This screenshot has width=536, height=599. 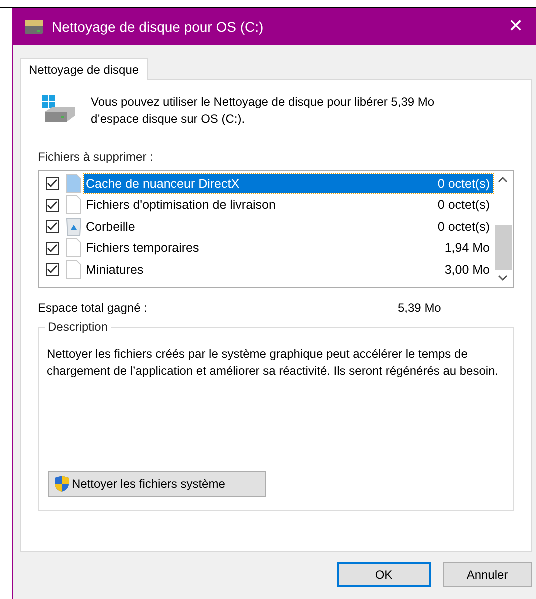 I want to click on recycle-bin-icon, so click(x=74, y=226).